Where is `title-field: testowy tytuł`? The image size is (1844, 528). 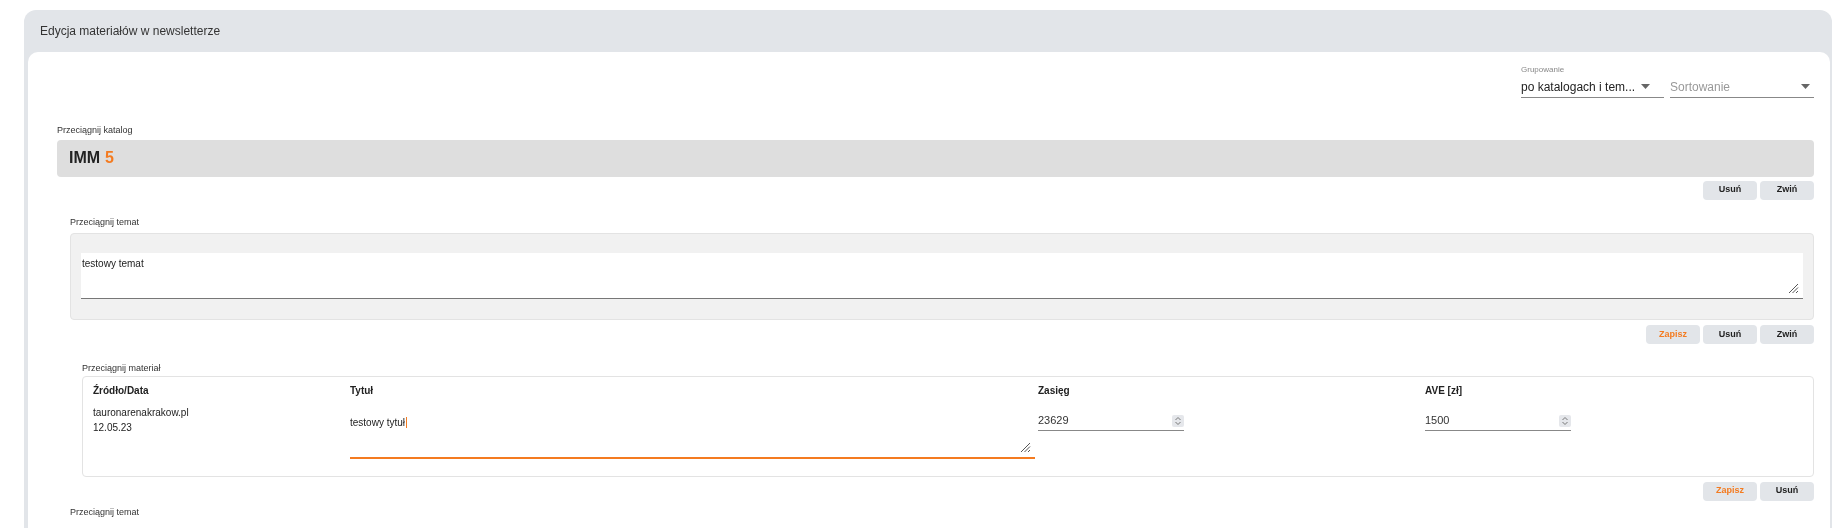
title-field: testowy tytuł is located at coordinates (692, 436).